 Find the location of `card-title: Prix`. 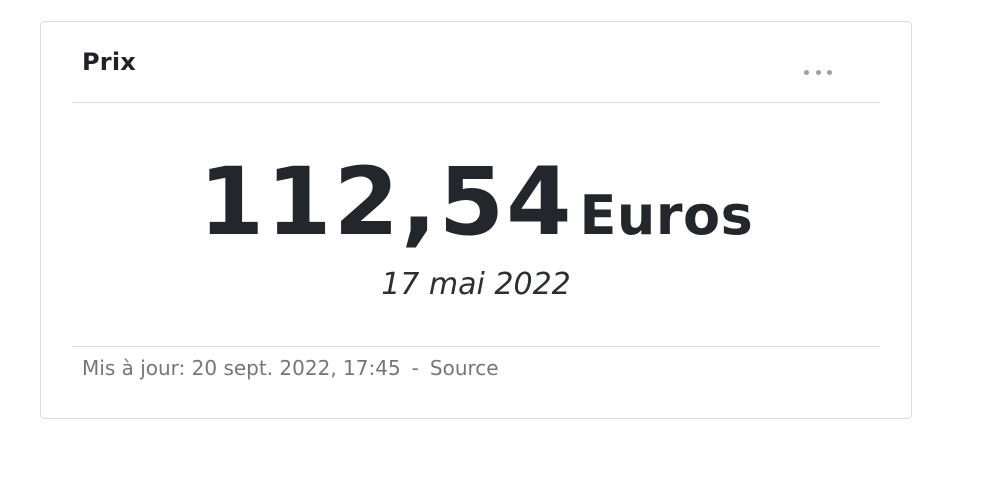

card-title: Prix is located at coordinates (109, 62).